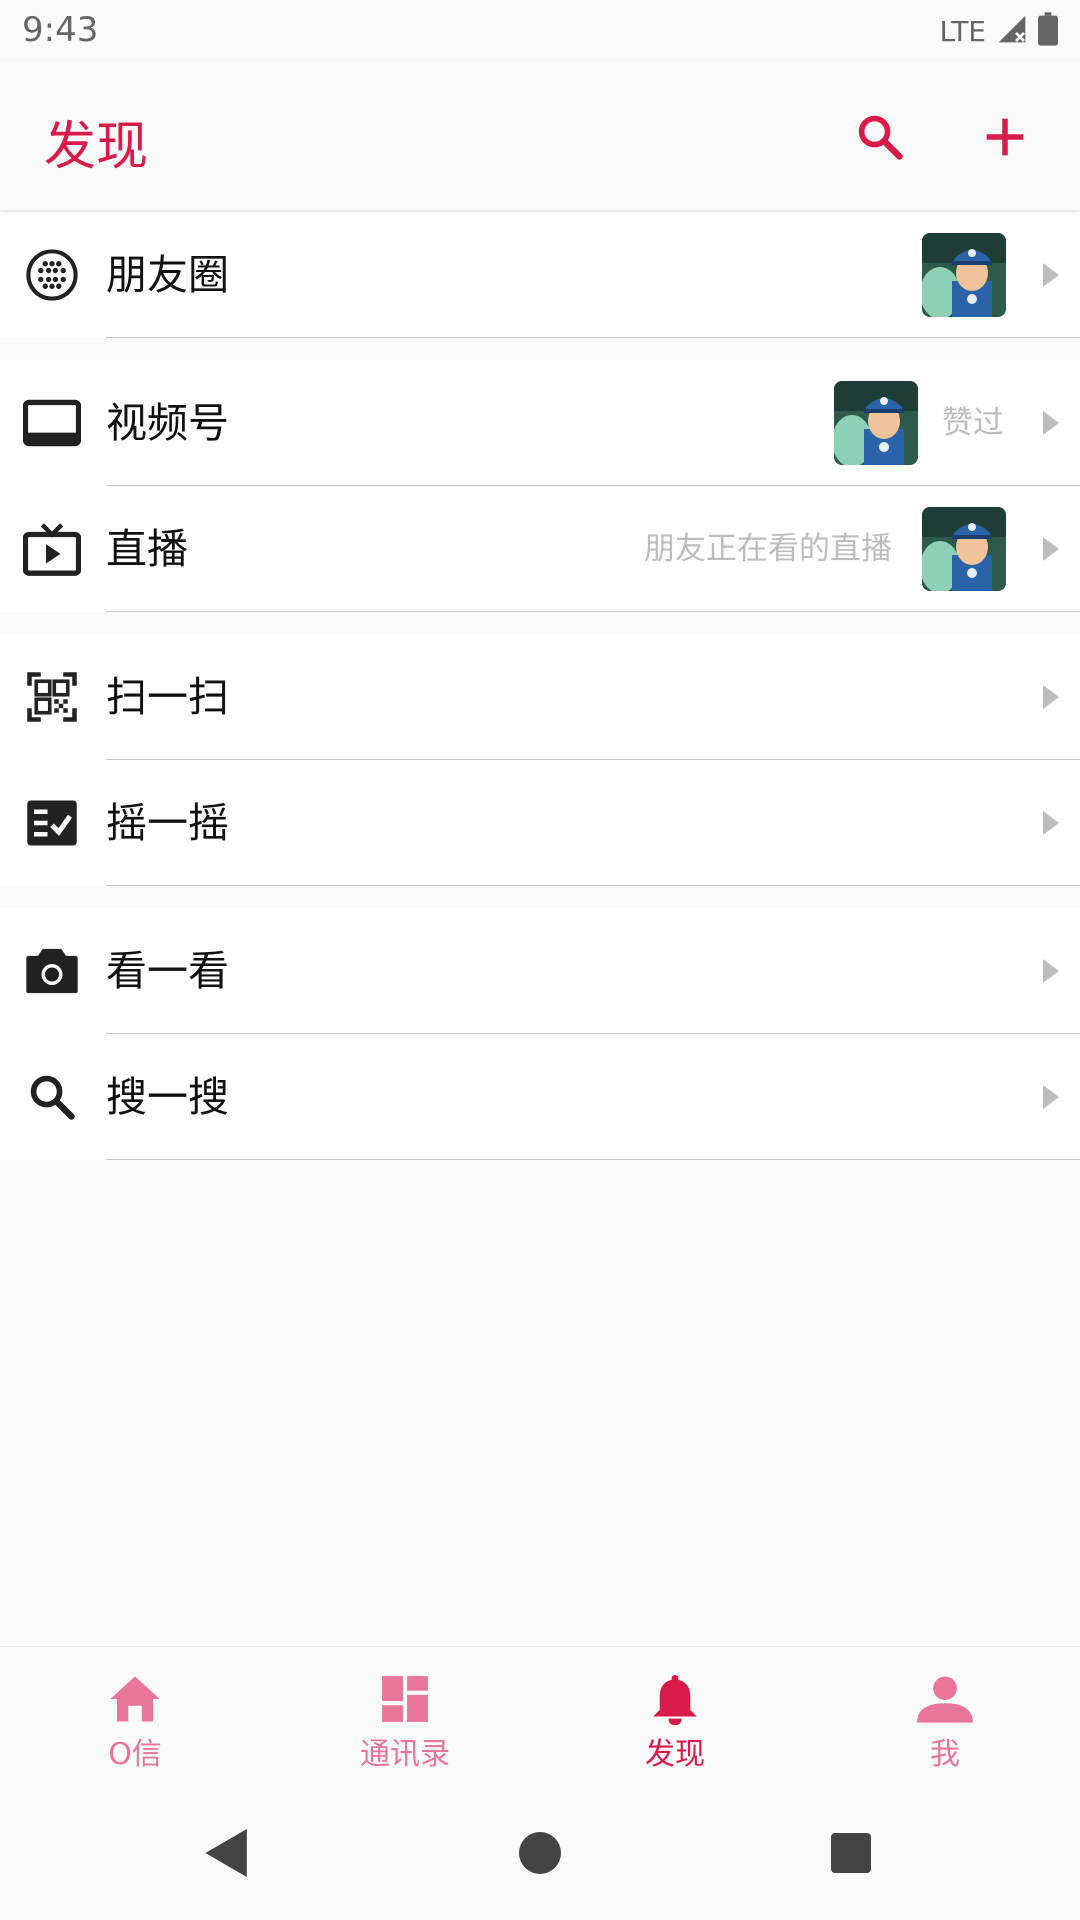 The width and height of the screenshot is (1080, 1920). I want to click on back-triangle-icon, so click(226, 1853).